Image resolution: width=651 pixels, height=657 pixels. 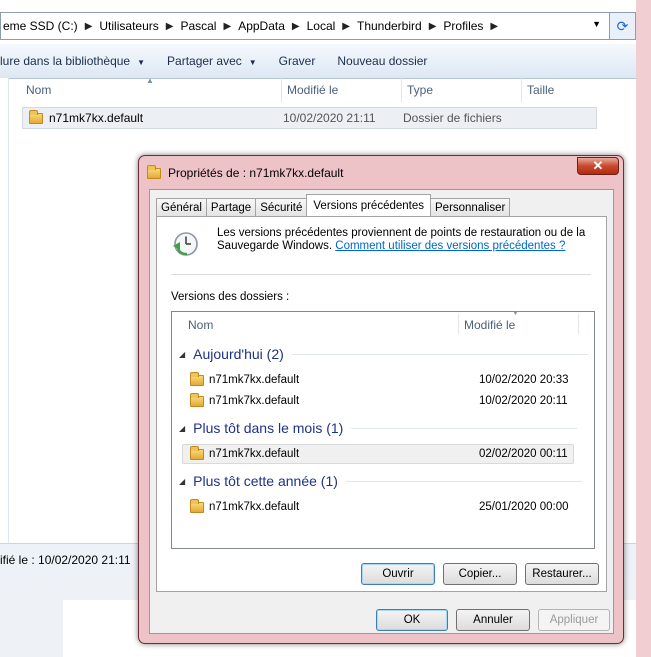 I want to click on tab-previous-versions: Versions précédentes, so click(x=368, y=205).